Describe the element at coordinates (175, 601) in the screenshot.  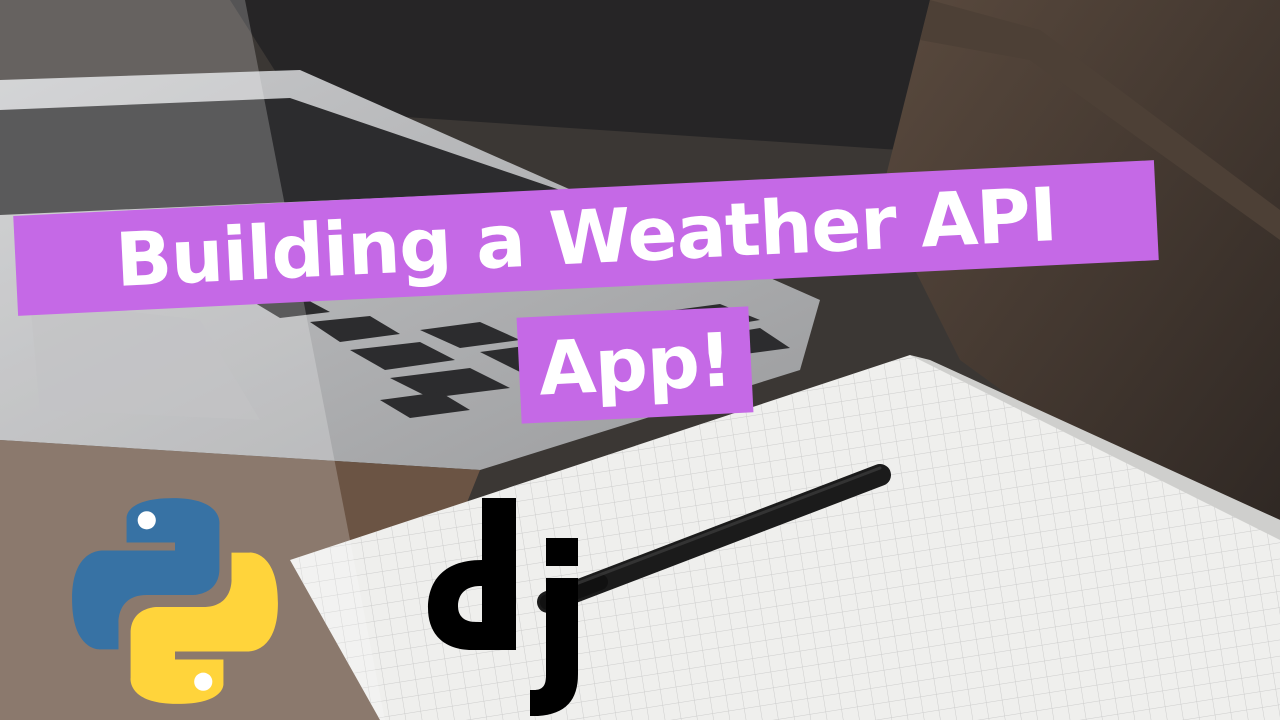
I see `python-logo-icon` at that location.